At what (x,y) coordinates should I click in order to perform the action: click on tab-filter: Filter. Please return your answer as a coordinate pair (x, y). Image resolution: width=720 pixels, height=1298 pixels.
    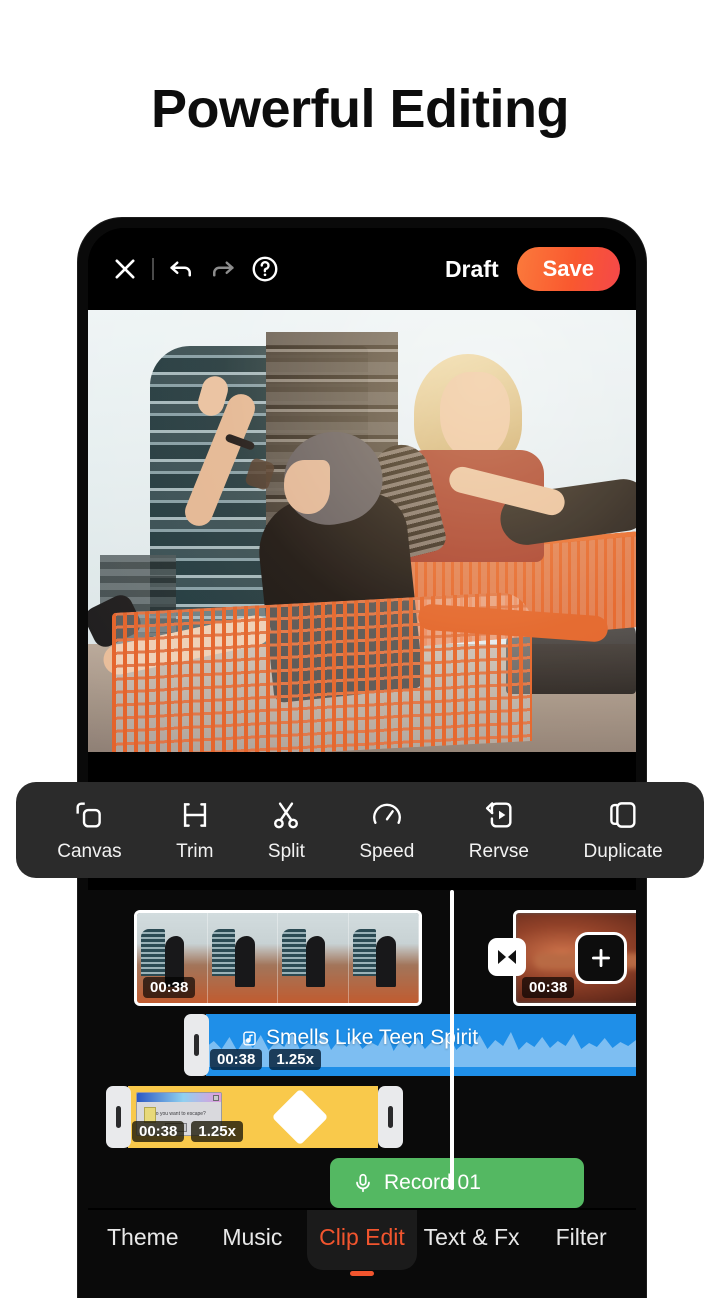
    Looking at the image, I should click on (581, 1240).